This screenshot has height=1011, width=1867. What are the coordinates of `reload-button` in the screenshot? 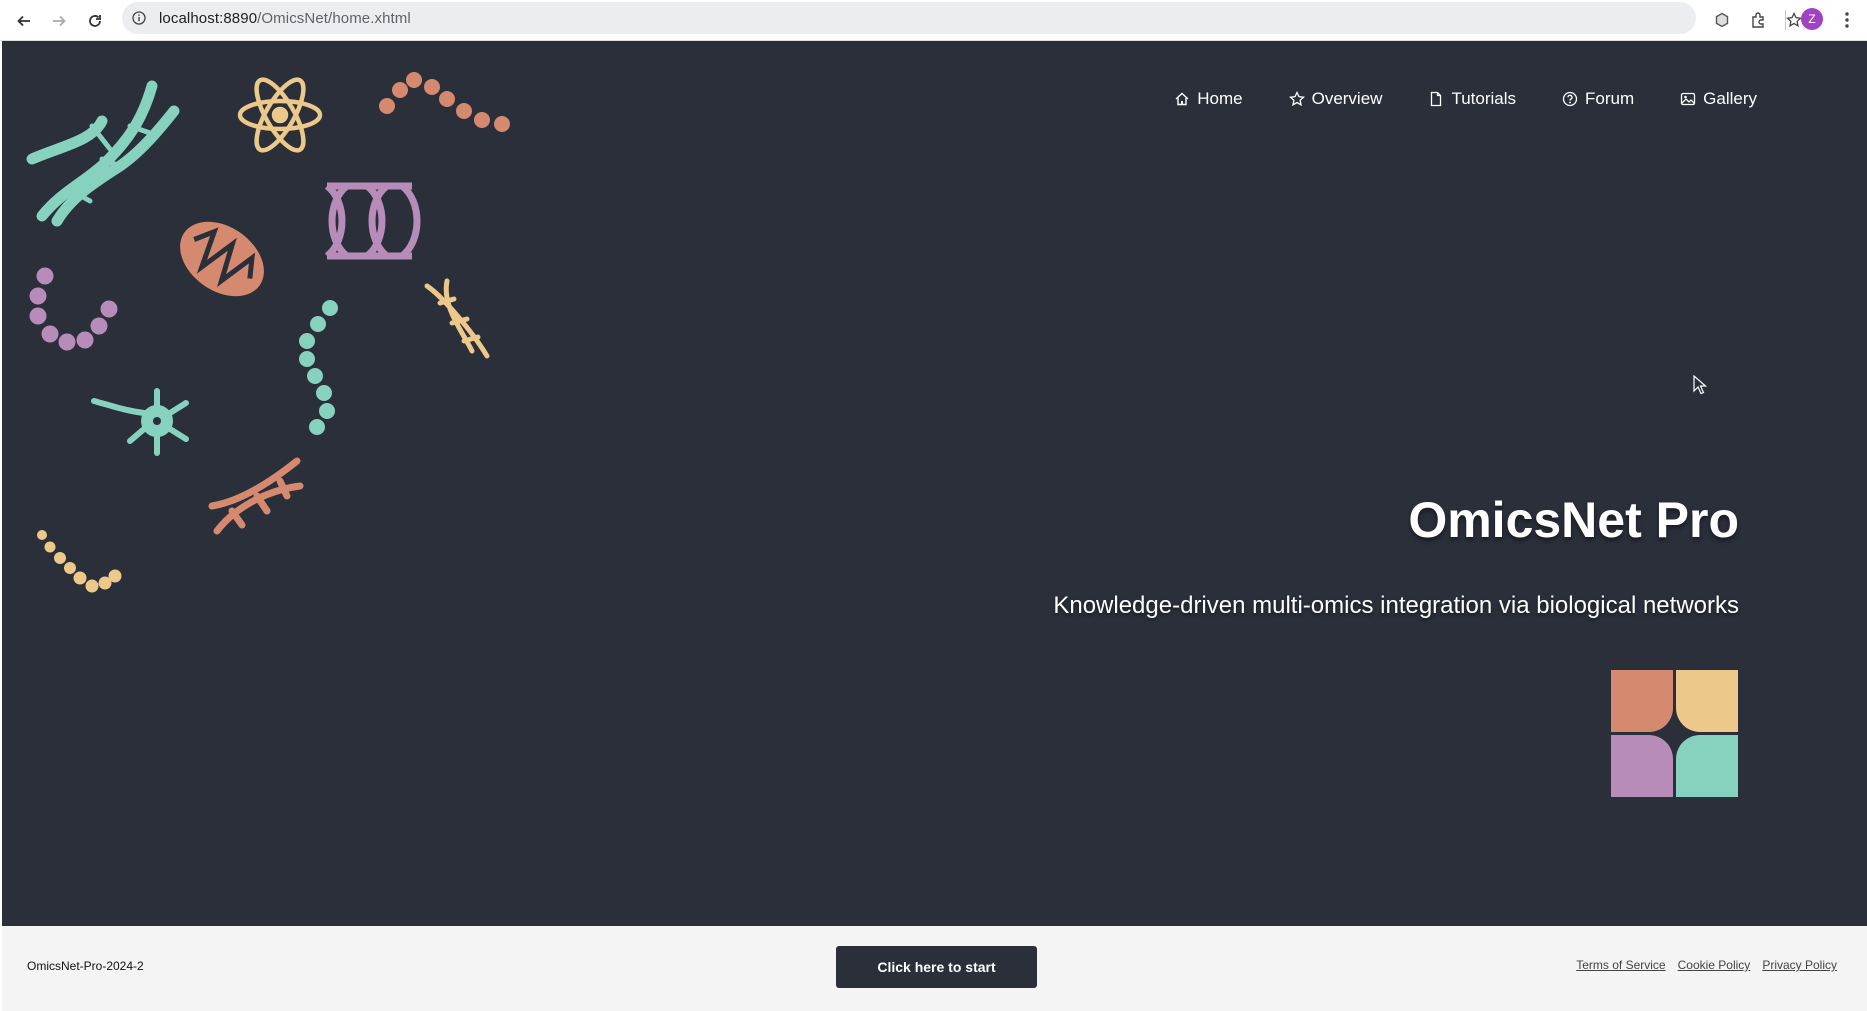 It's located at (95, 21).